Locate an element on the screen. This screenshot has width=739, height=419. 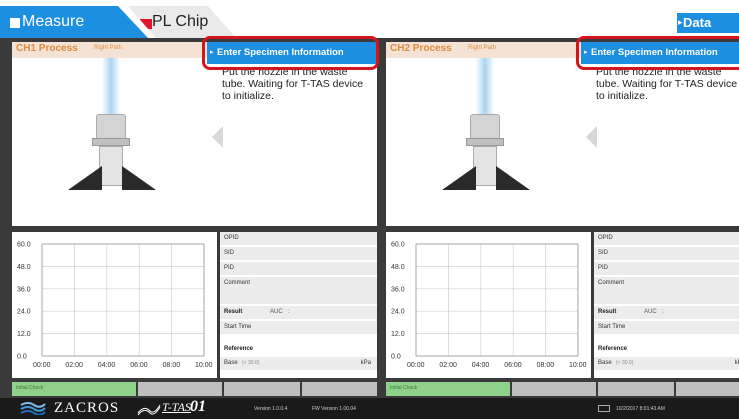
nozzle-ridge is located at coordinates (485, 142).